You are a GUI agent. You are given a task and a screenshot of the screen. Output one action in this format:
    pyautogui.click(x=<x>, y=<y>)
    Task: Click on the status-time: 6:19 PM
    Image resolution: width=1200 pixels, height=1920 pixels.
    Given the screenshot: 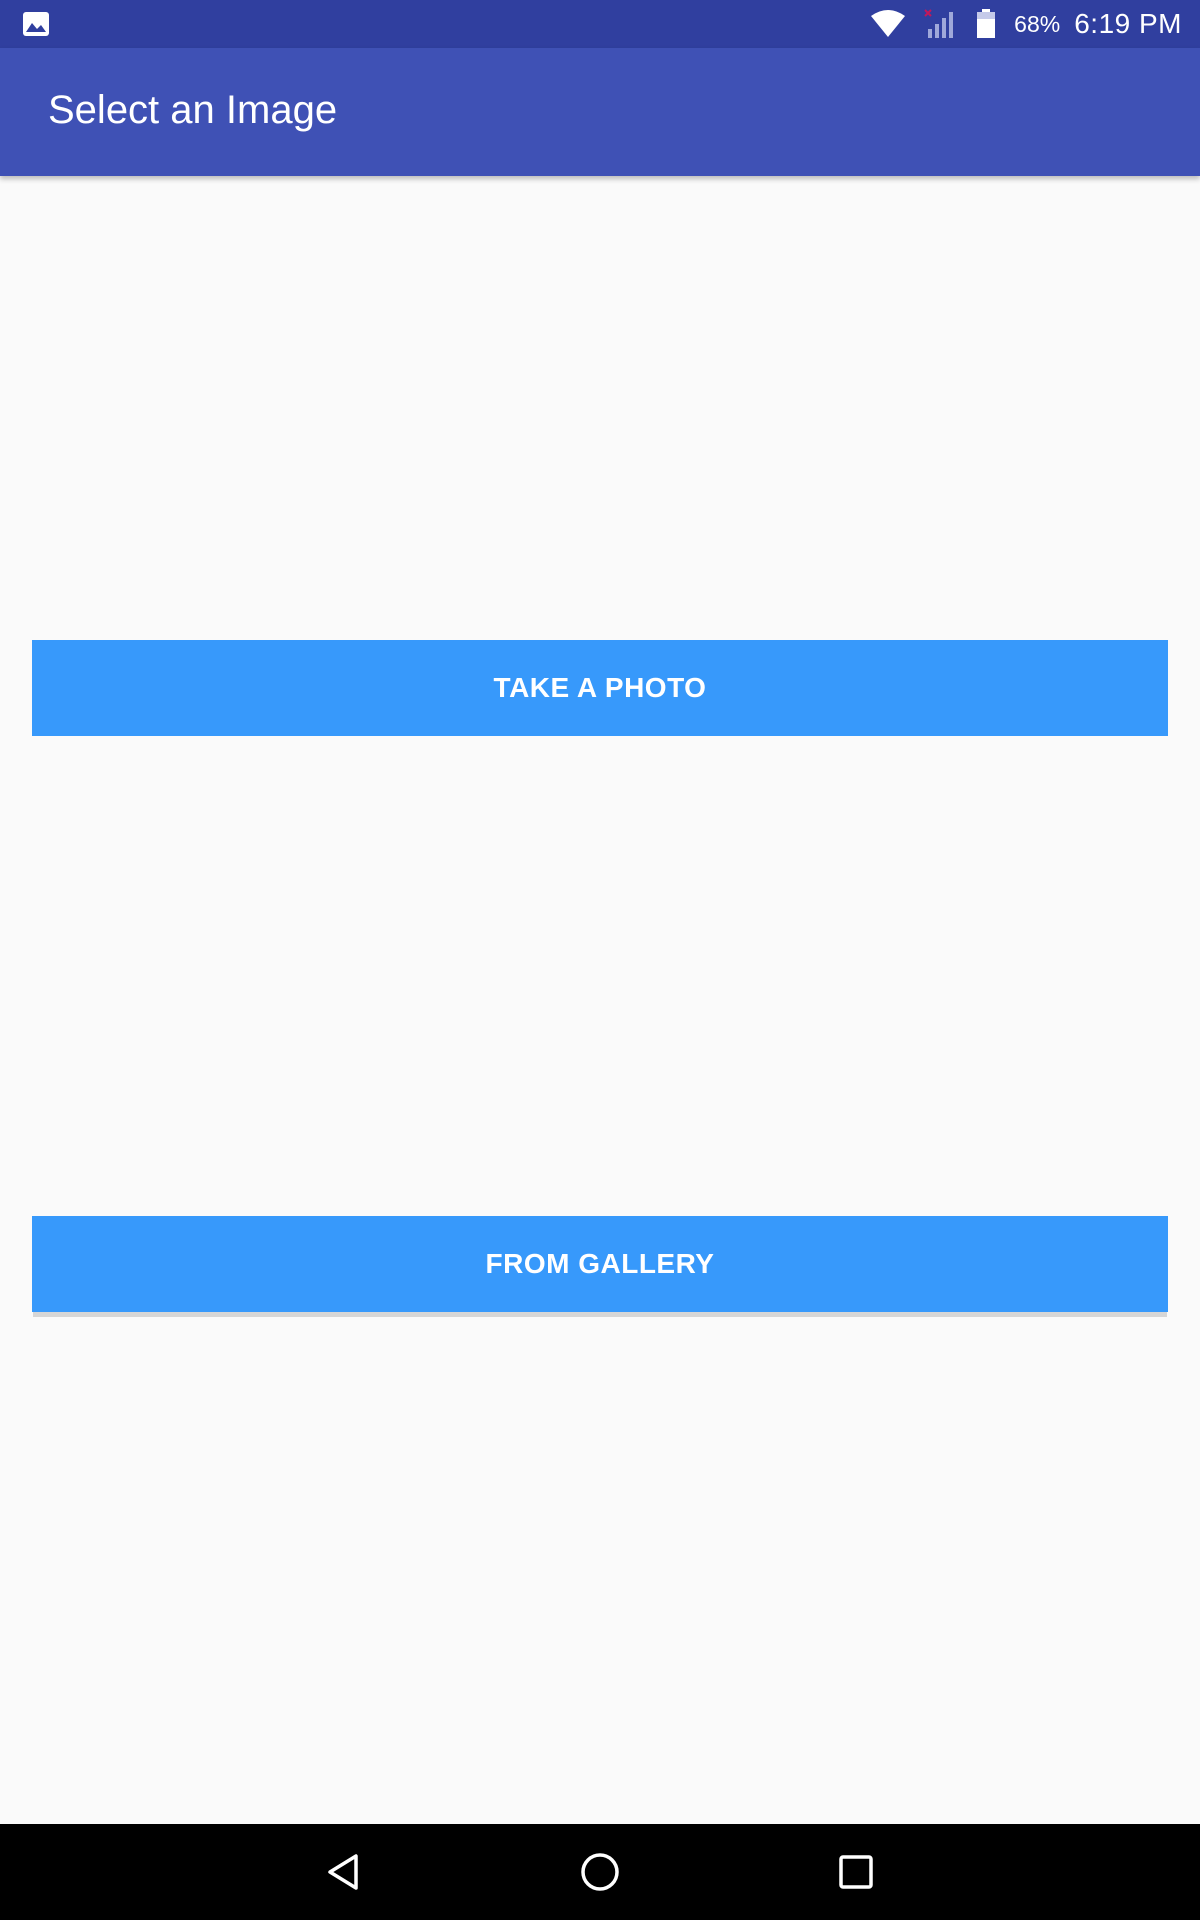 What is the action you would take?
    pyautogui.click(x=1128, y=23)
    